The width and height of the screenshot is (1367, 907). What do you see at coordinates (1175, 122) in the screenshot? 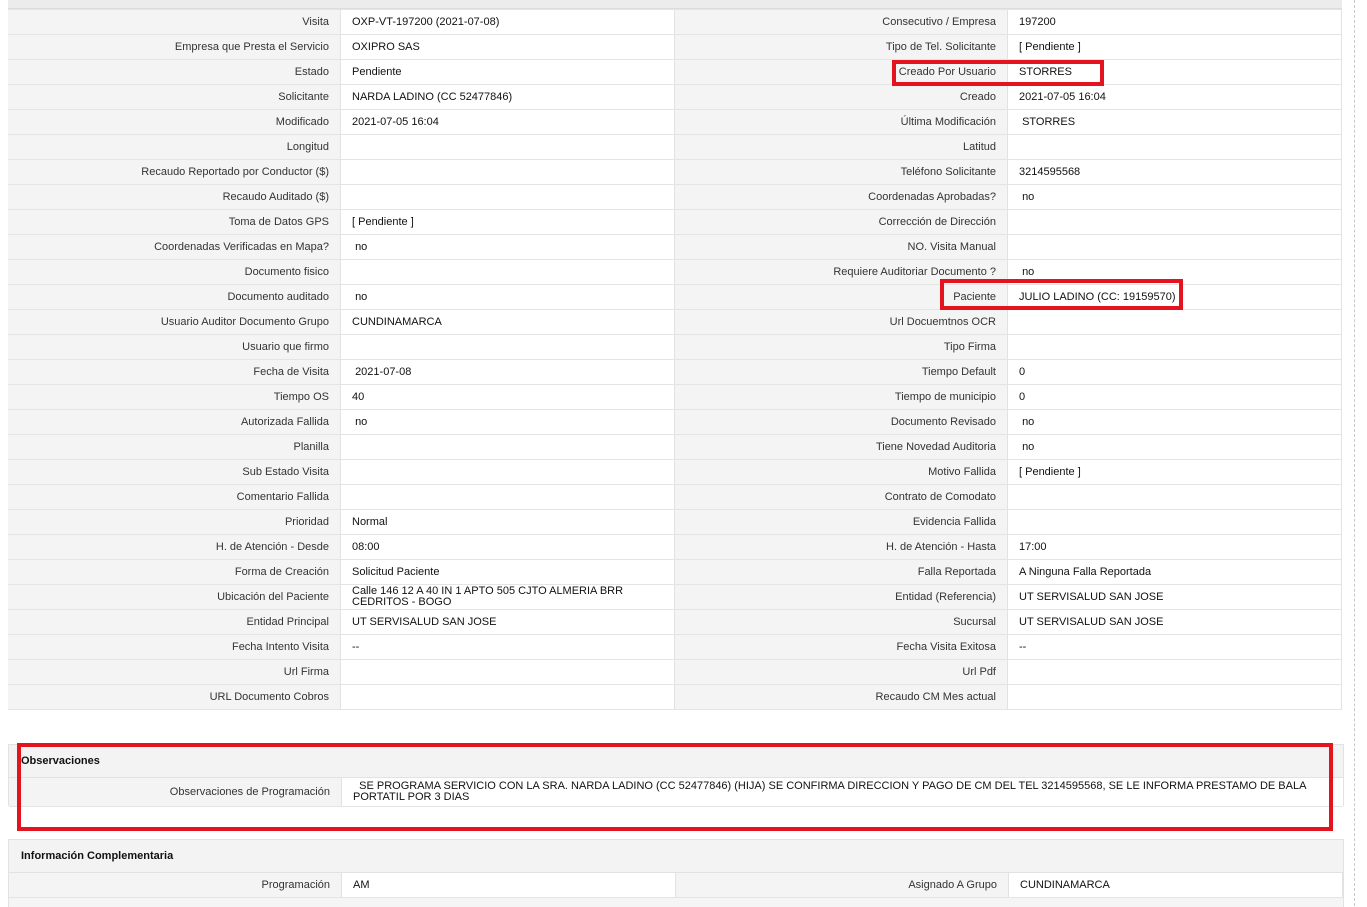
I see `field-value: STORRES` at bounding box center [1175, 122].